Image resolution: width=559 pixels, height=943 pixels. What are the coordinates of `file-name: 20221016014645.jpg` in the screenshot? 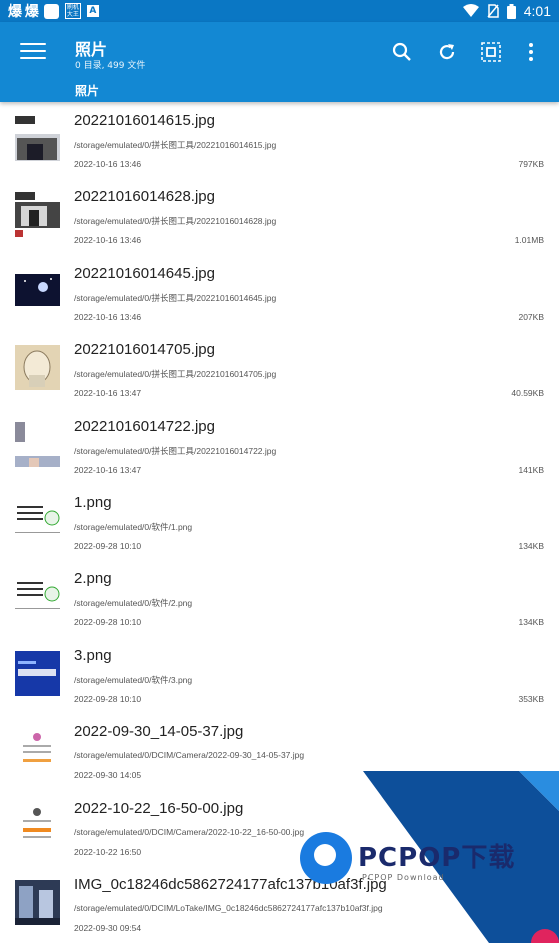 It's located at (144, 273).